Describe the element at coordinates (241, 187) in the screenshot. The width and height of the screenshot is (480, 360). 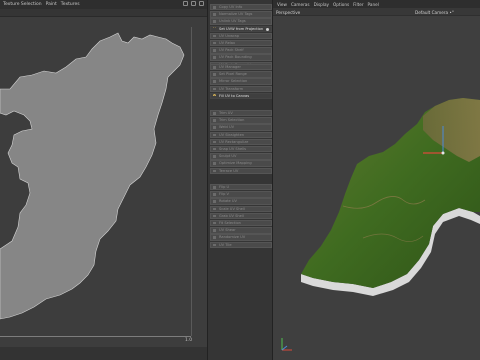
I see `tool-flip-u: Flip U` at that location.